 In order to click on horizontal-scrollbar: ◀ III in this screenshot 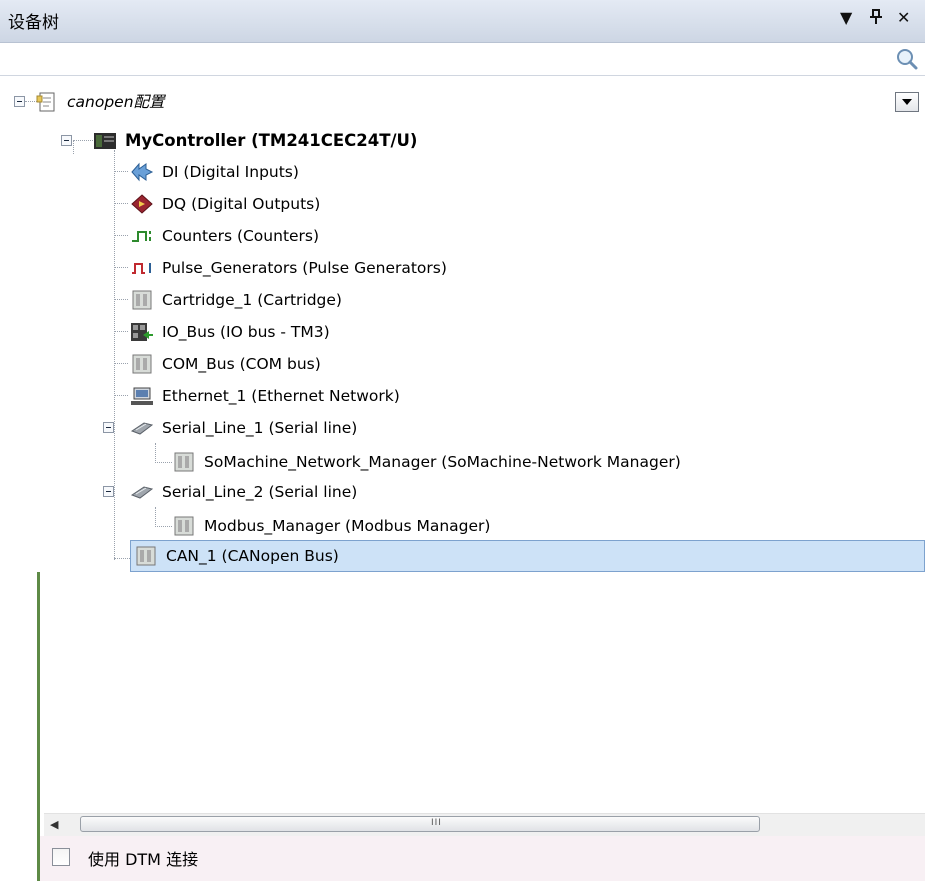, I will do `click(484, 824)`.